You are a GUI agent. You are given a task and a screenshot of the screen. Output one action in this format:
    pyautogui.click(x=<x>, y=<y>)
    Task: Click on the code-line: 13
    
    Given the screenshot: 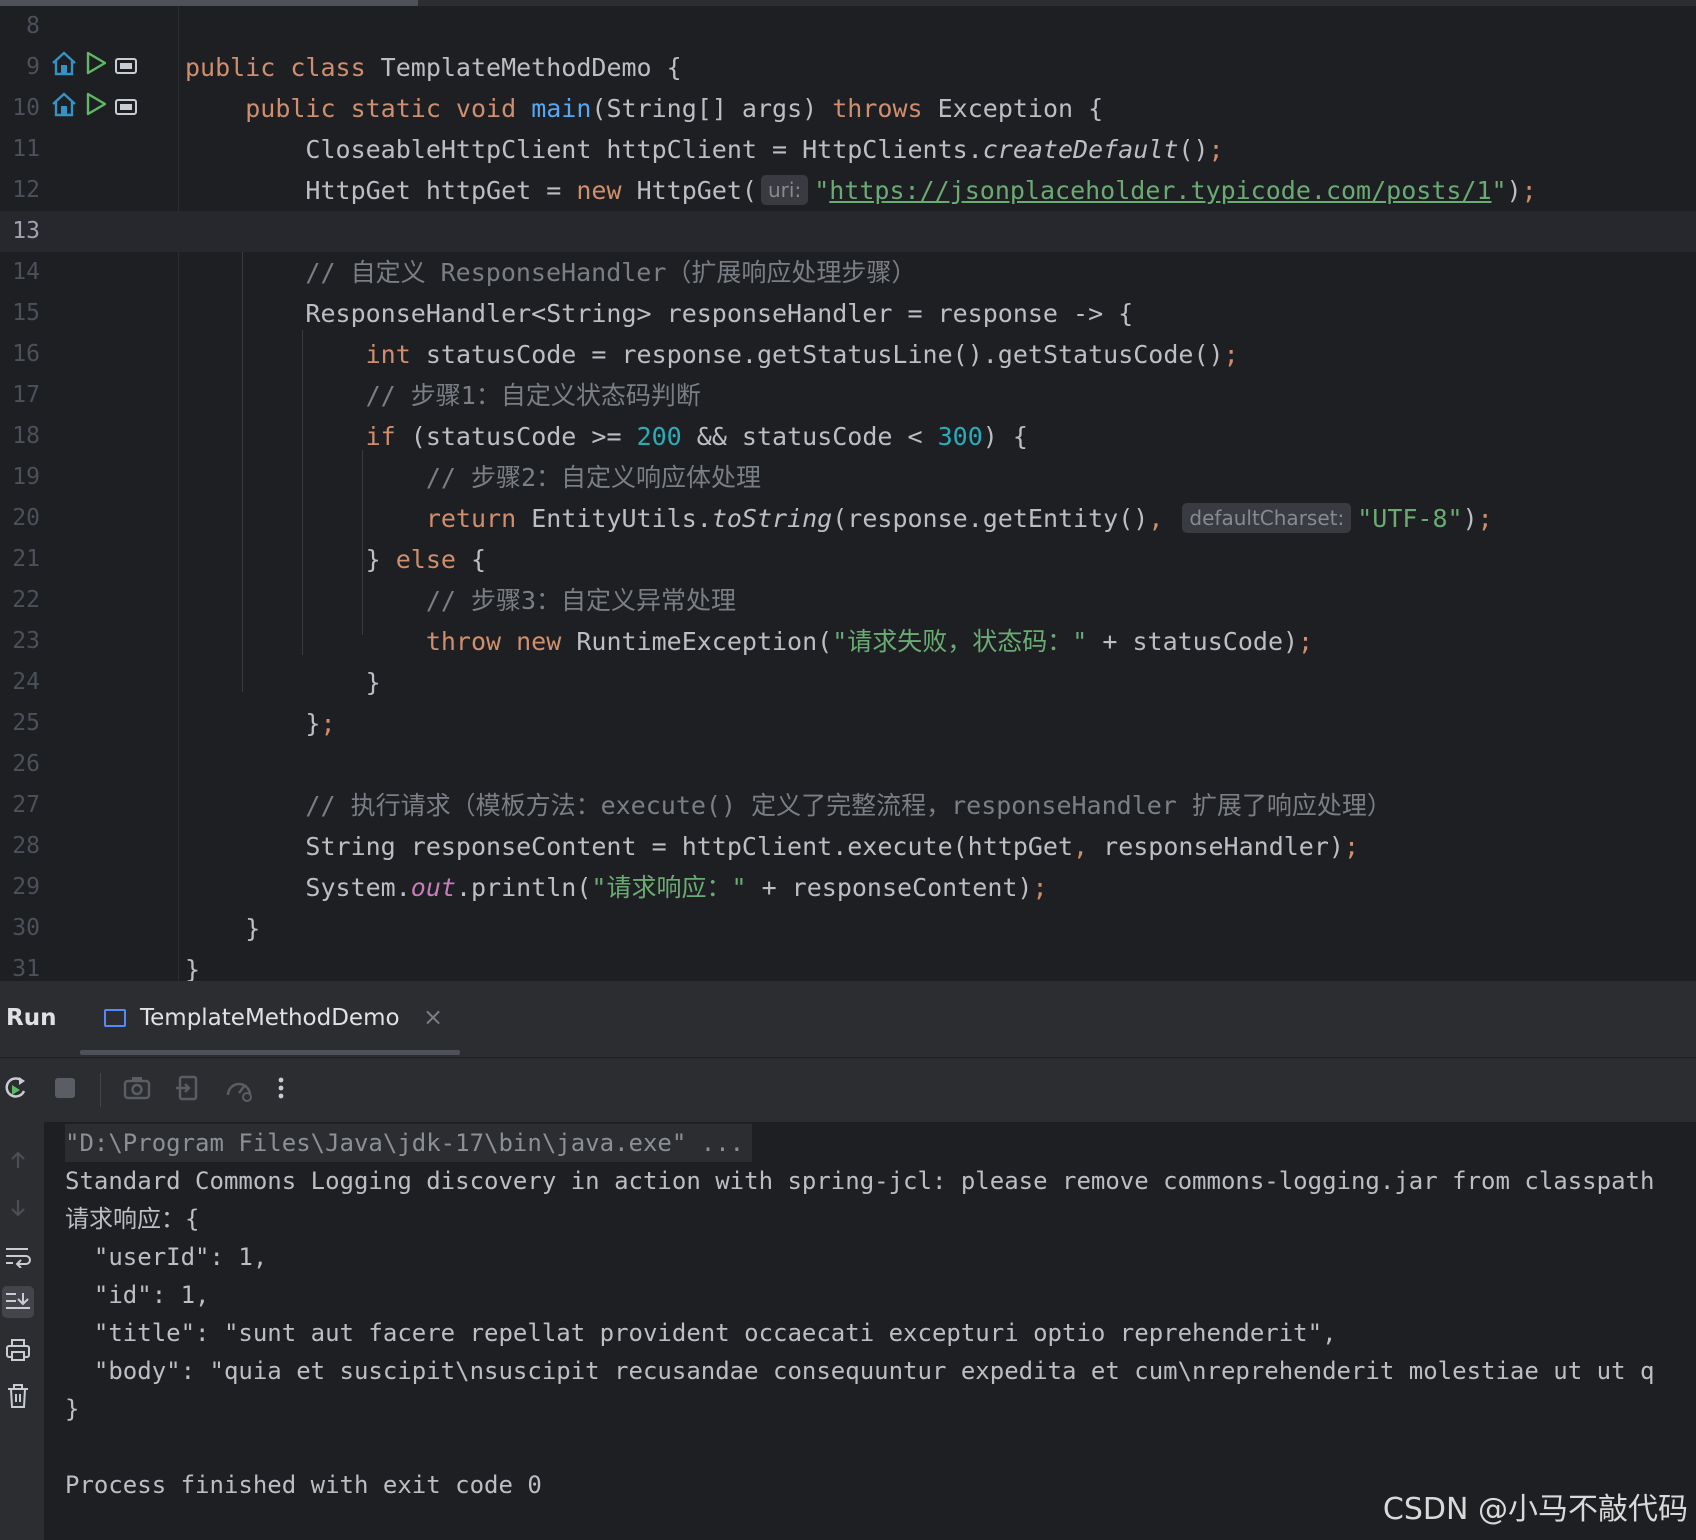 What is the action you would take?
    pyautogui.click(x=848, y=231)
    